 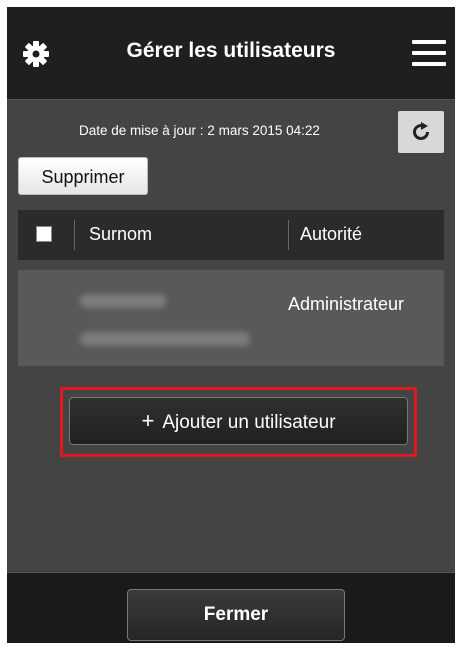 What do you see at coordinates (331, 234) in the screenshot?
I see `column-header-authority: Autorité` at bounding box center [331, 234].